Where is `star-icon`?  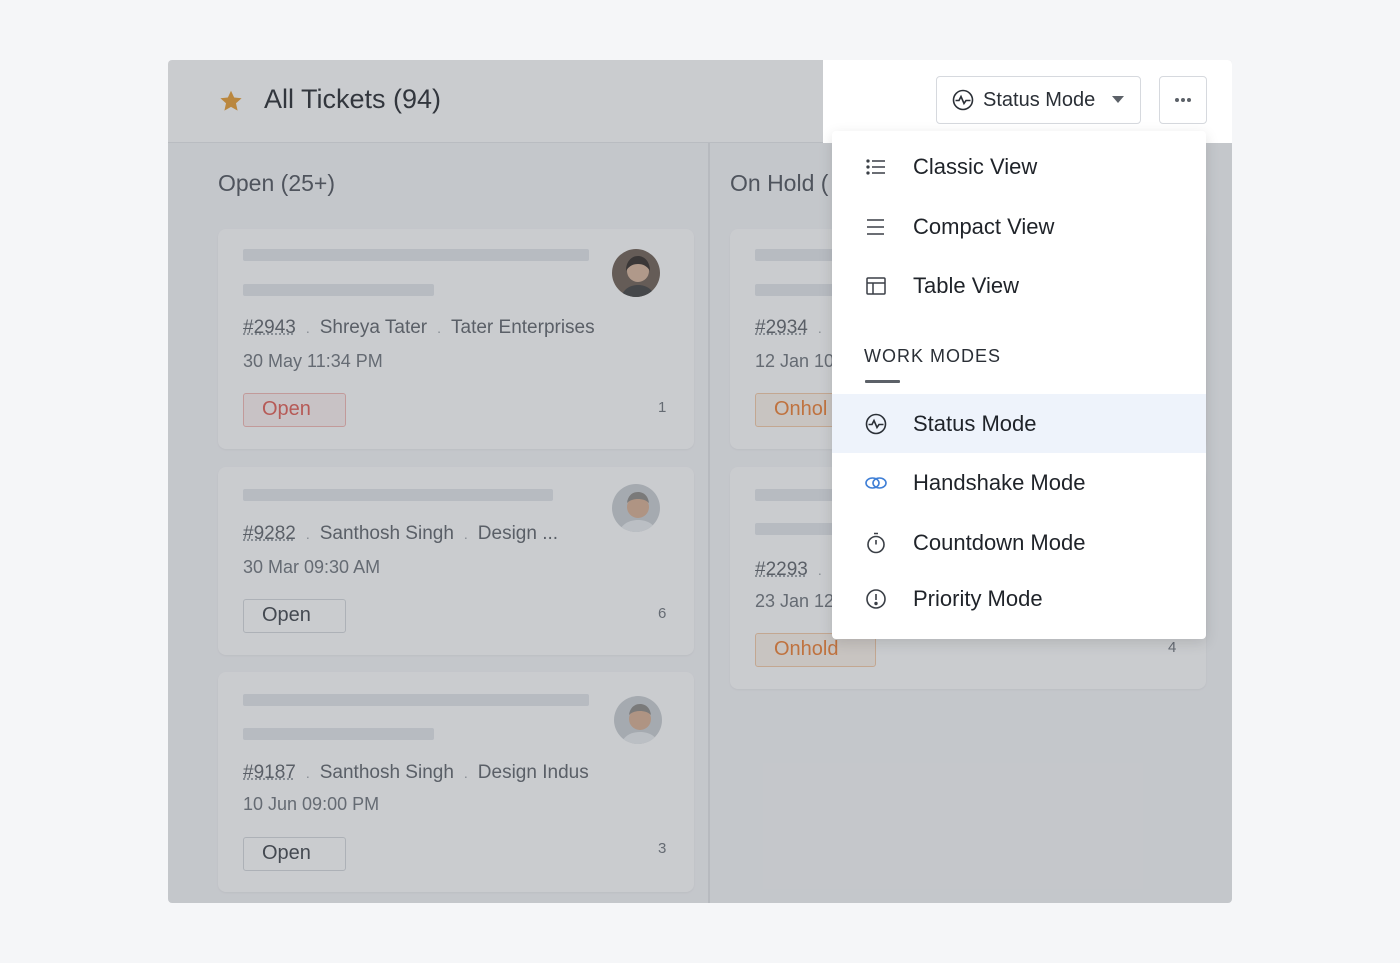 star-icon is located at coordinates (231, 101).